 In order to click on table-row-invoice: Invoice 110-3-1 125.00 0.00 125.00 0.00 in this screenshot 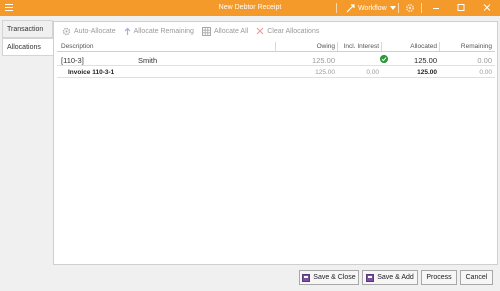, I will do `click(276, 72)`.